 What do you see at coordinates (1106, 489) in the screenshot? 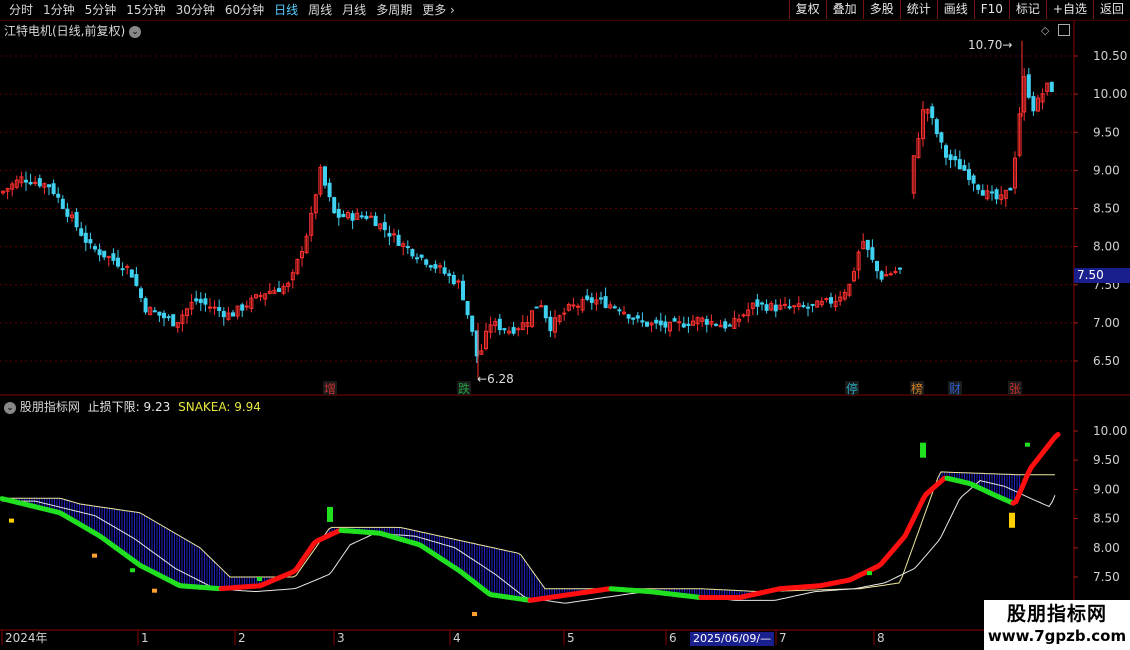
I see `y-tick-label: 9.00` at bounding box center [1106, 489].